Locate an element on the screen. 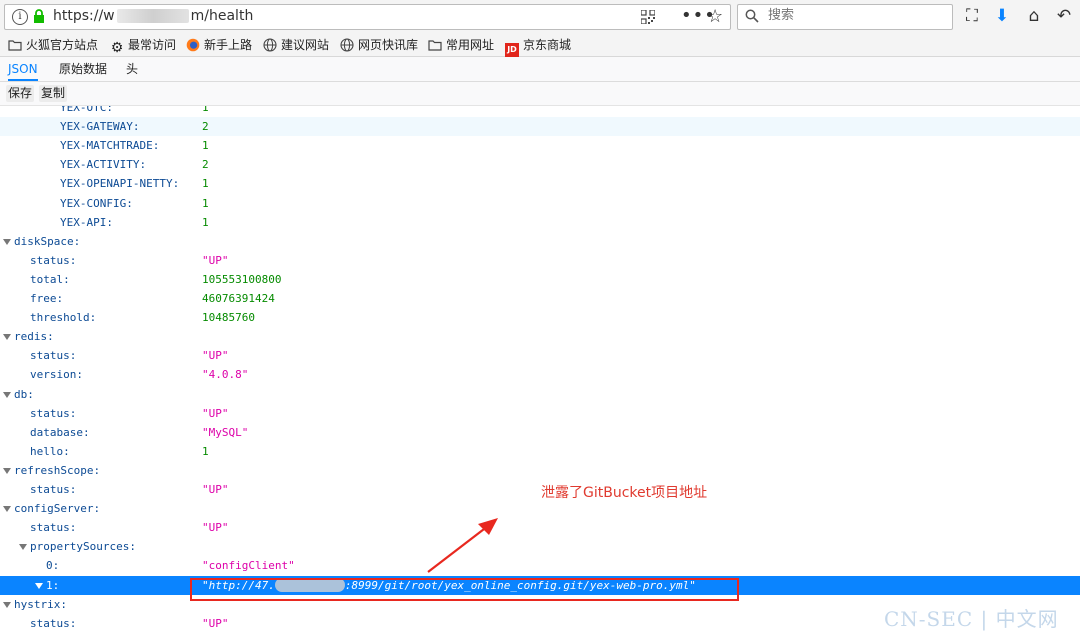 This screenshot has width=1080, height=633. json-row: configServer: is located at coordinates (540, 508).